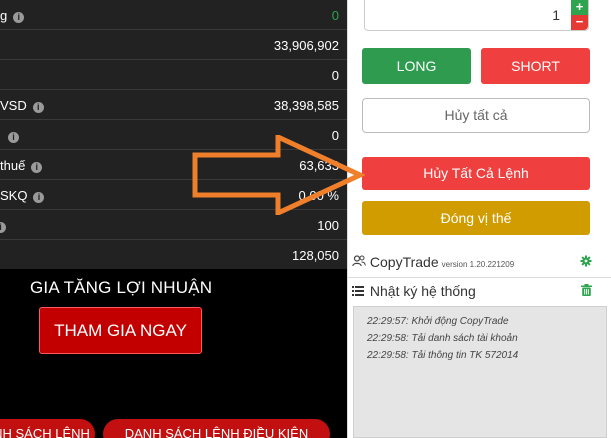 The width and height of the screenshot is (611, 438). Describe the element at coordinates (478, 264) in the screenshot. I see `version-label: version 1.20.221209` at that location.